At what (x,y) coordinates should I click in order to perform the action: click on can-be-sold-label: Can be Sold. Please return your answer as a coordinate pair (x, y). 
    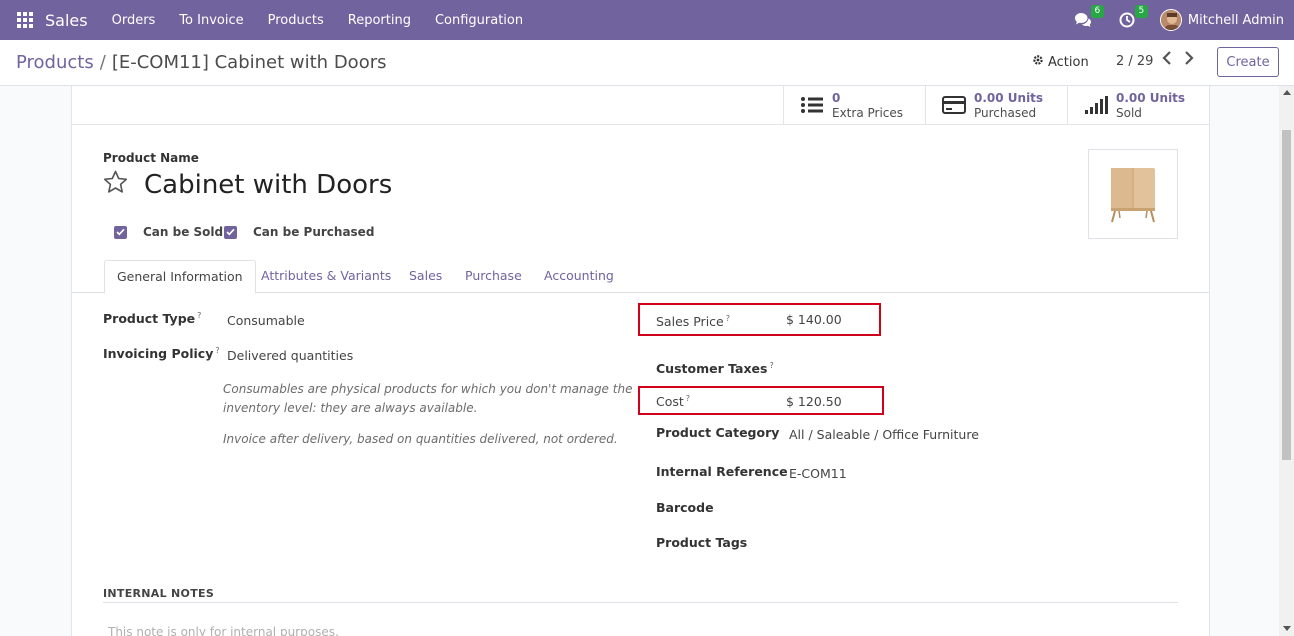
    Looking at the image, I should click on (183, 232).